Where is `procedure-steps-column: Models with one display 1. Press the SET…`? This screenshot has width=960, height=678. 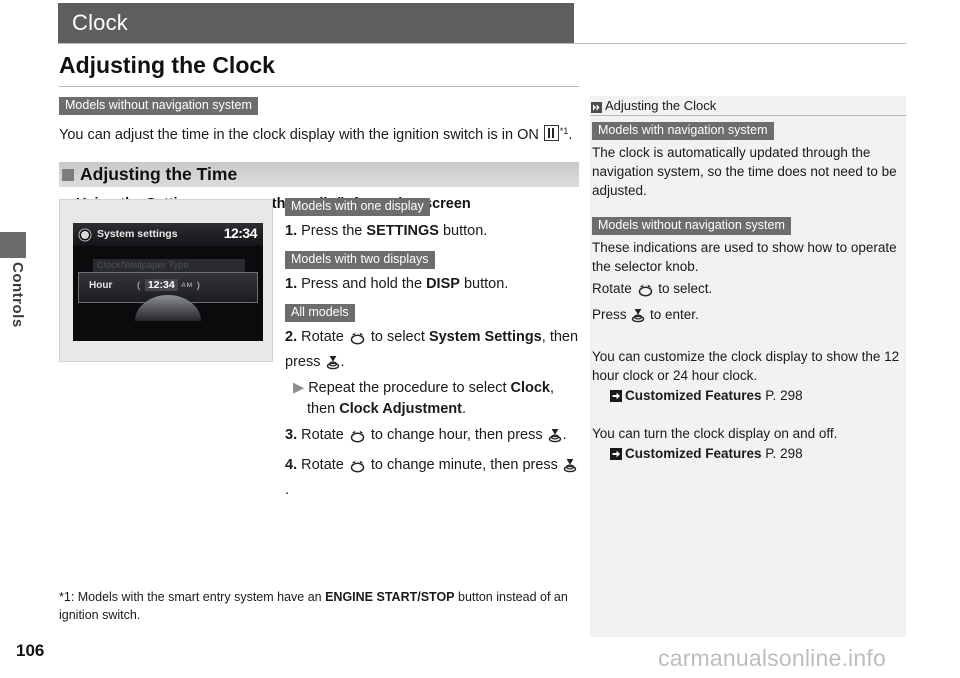
procedure-steps-column: Models with one display 1. Press the SET… is located at coordinates (432, 349).